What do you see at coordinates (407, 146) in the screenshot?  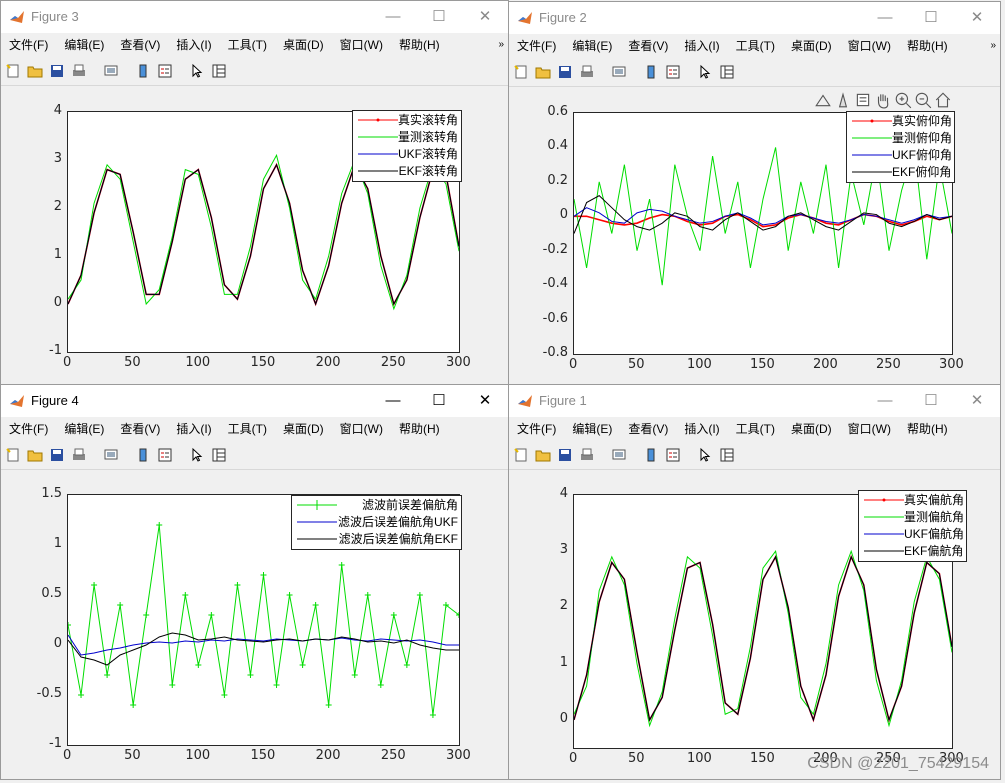 I see `legend: 真实滚转角 量测滚转角 UKF滚转角 EKF滚转角` at bounding box center [407, 146].